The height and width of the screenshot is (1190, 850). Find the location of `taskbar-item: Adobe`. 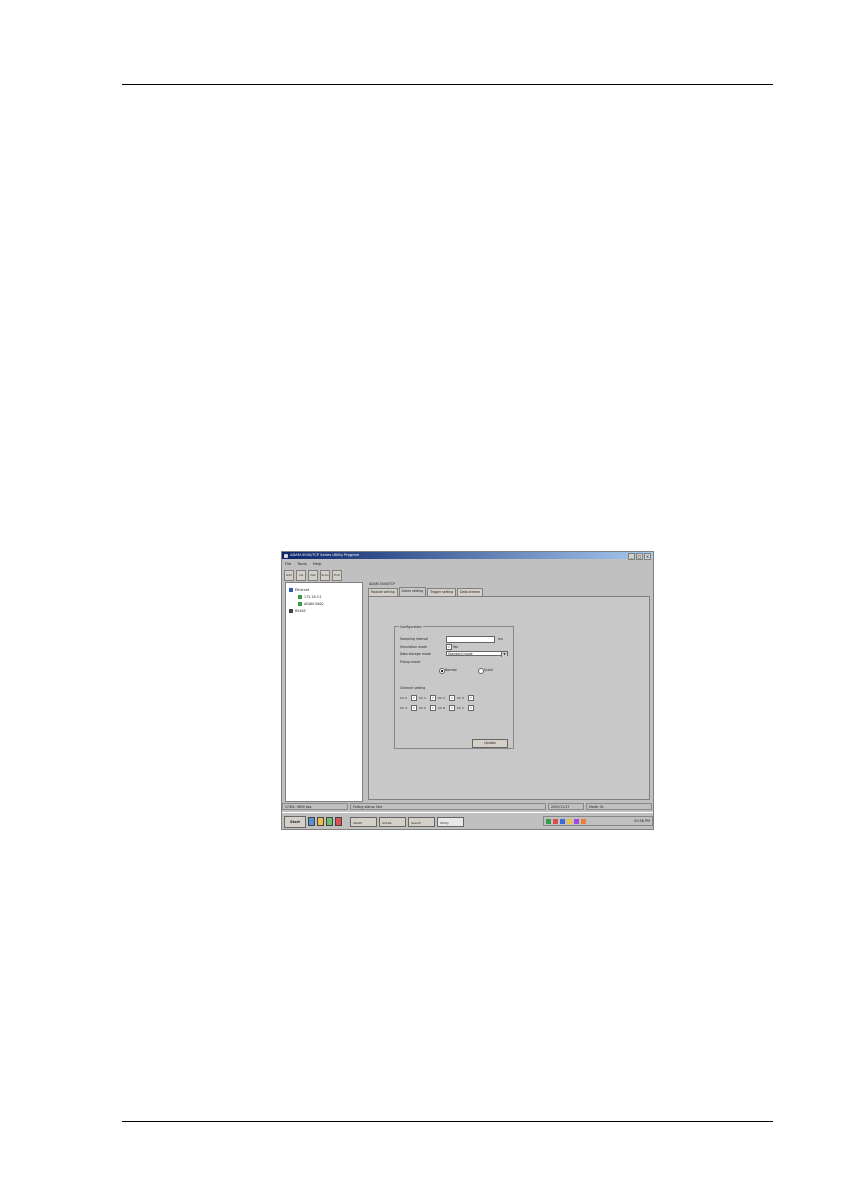

taskbar-item: Adobe is located at coordinates (392, 821).